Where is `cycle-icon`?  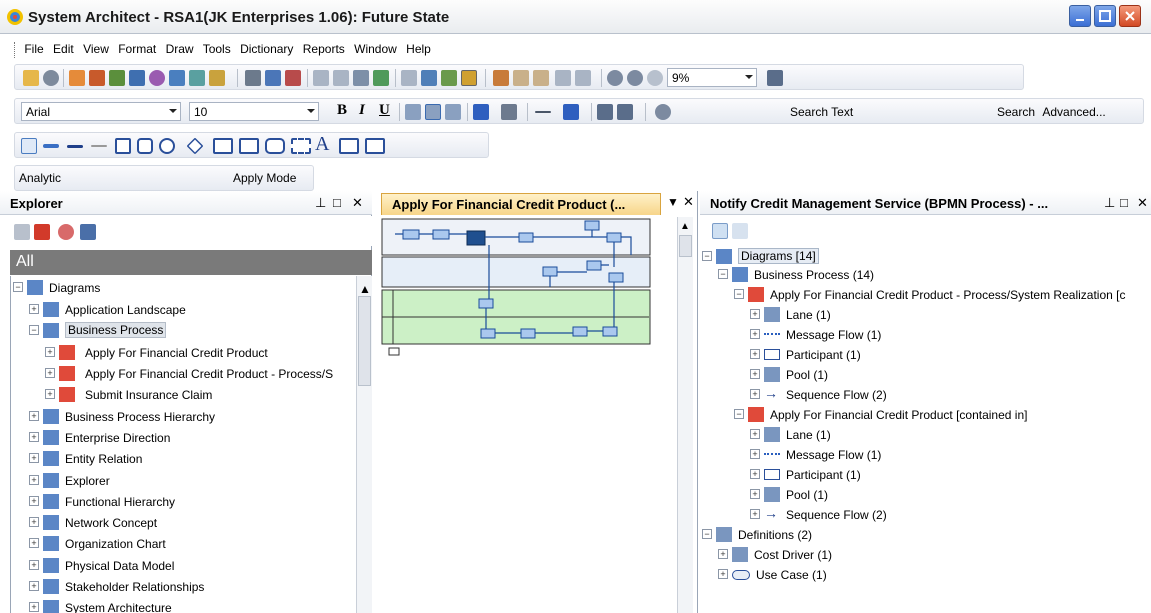
cycle-icon is located at coordinates (197, 78).